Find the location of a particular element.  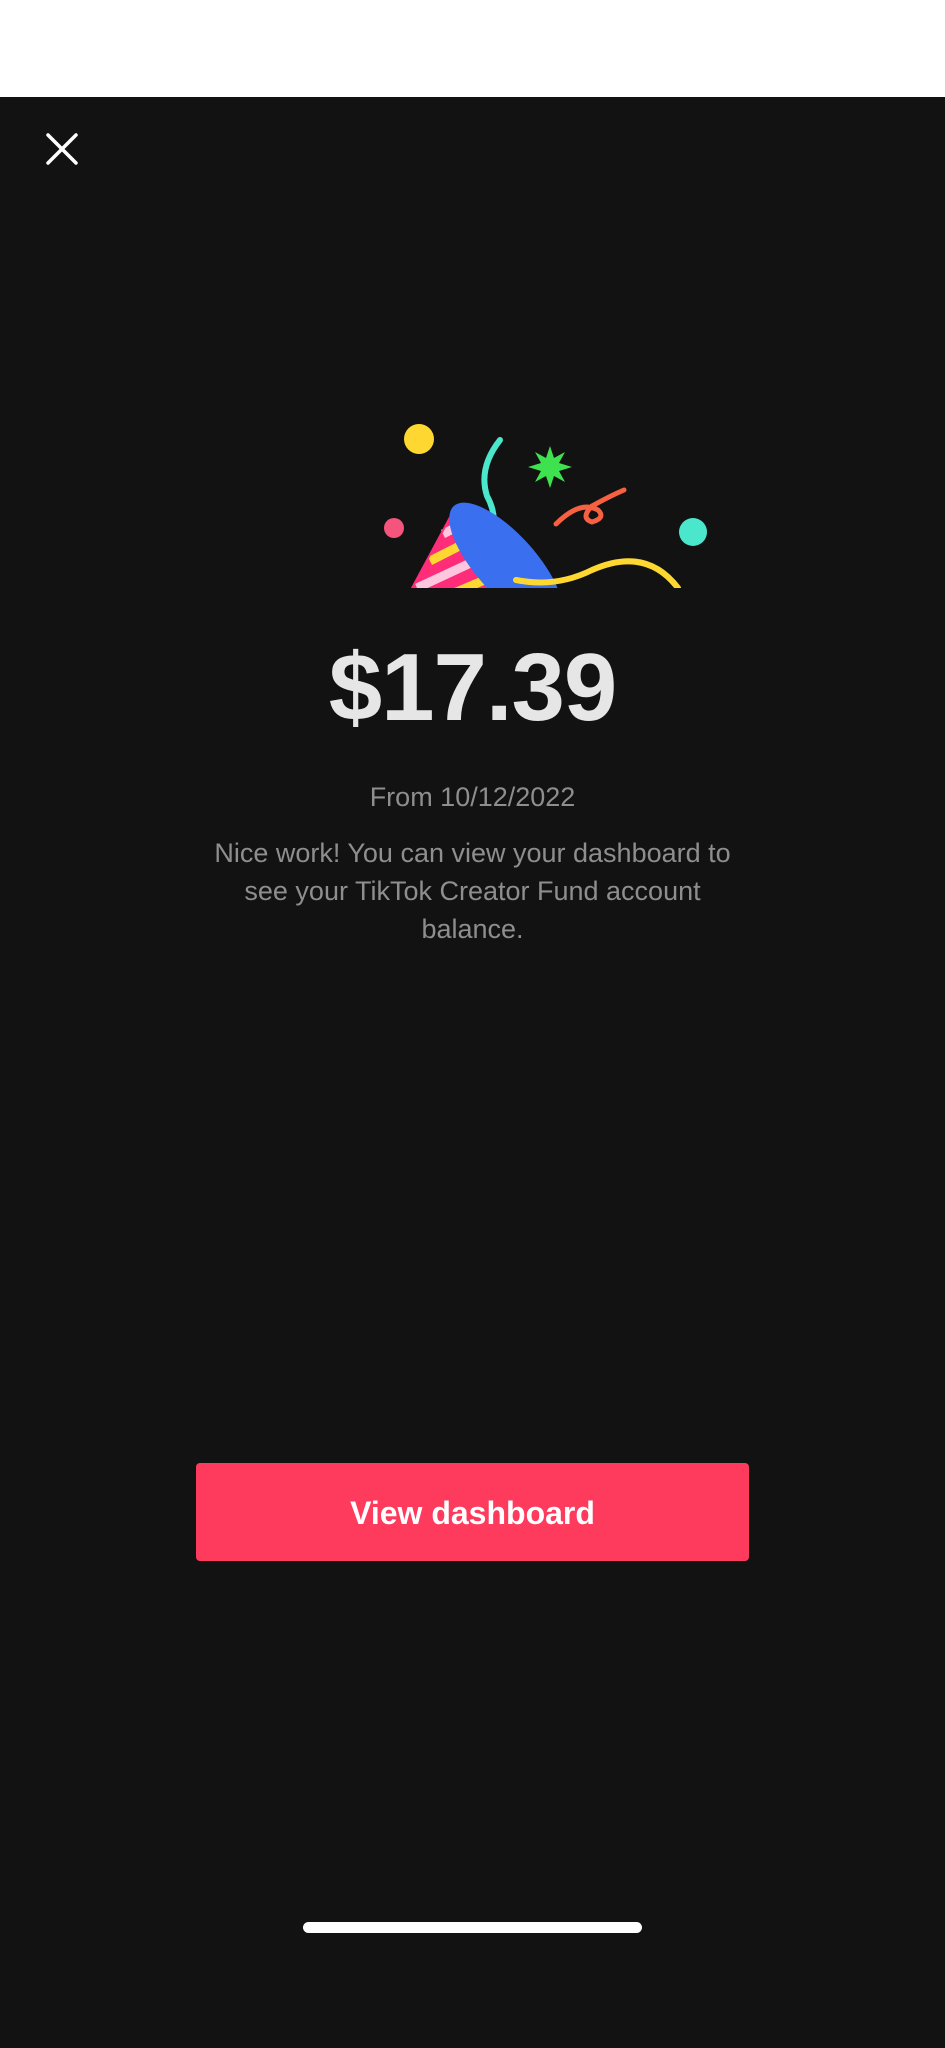

close-icon is located at coordinates (62, 149).